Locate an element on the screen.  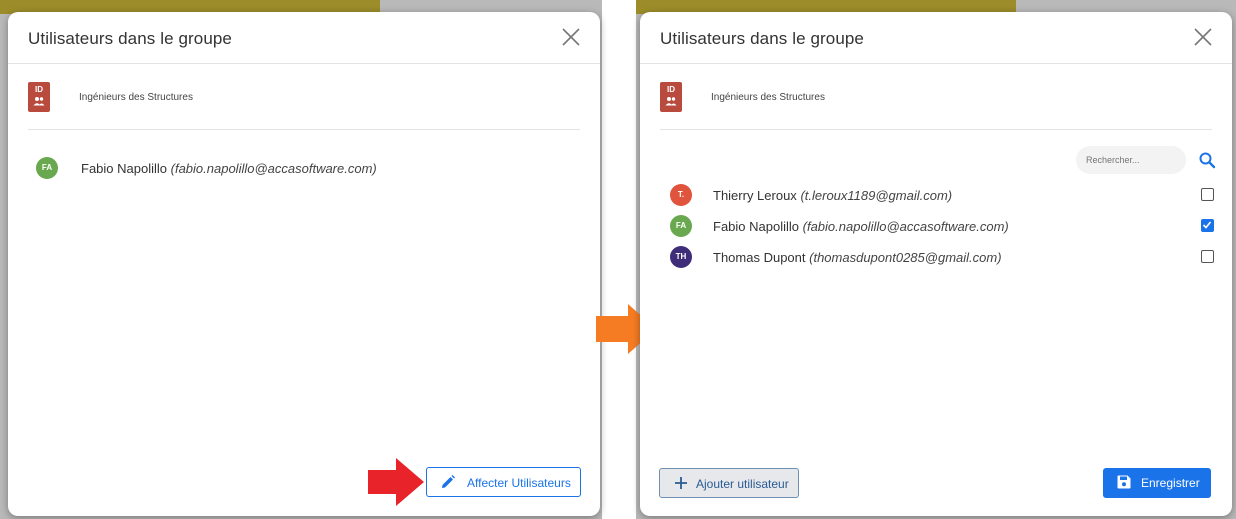
avatar: T. is located at coordinates (681, 195).